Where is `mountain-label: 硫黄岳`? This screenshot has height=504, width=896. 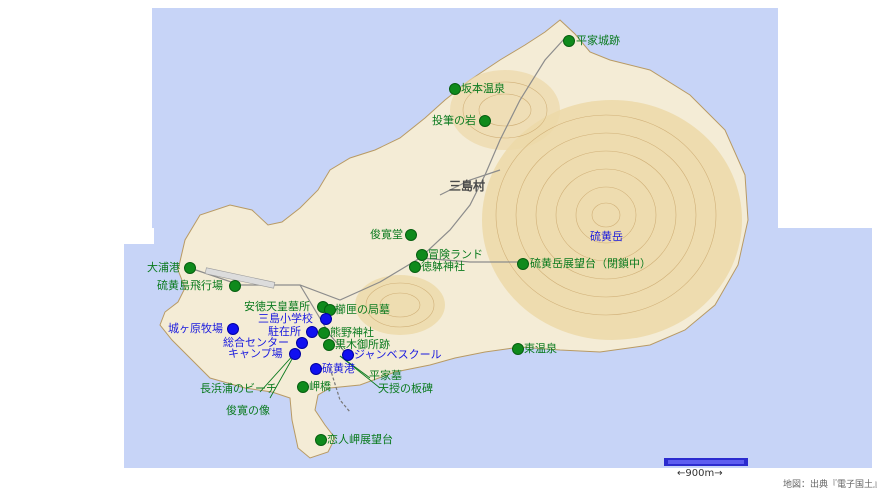
mountain-label: 硫黄岳 is located at coordinates (606, 236).